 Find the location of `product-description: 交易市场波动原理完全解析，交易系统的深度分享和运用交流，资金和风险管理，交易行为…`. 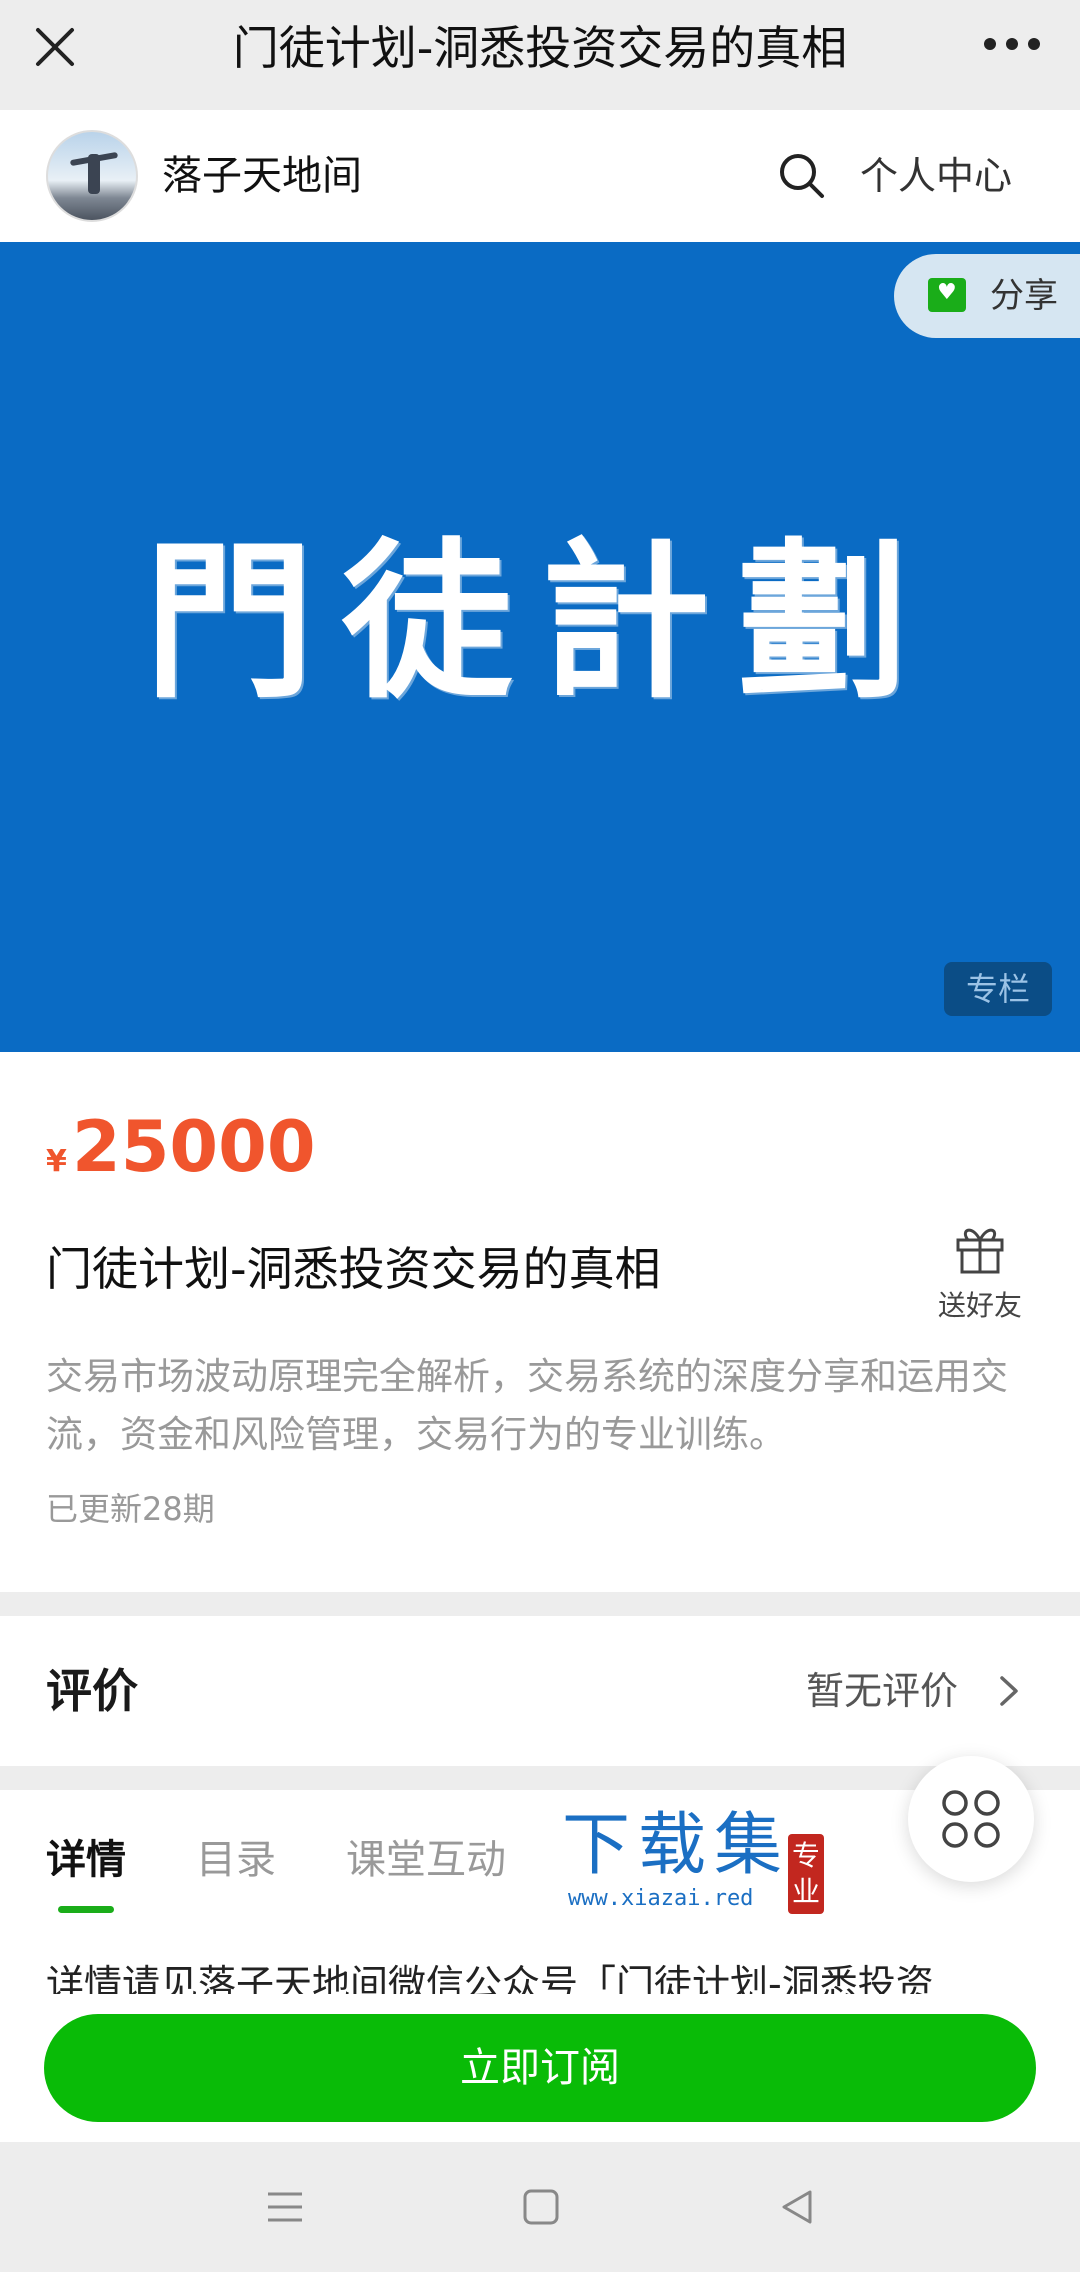

product-description: 交易市场波动原理完全解析，交易系统的深度分享和运用交流，资金和风险管理，交易行为… is located at coordinates (527, 1405).